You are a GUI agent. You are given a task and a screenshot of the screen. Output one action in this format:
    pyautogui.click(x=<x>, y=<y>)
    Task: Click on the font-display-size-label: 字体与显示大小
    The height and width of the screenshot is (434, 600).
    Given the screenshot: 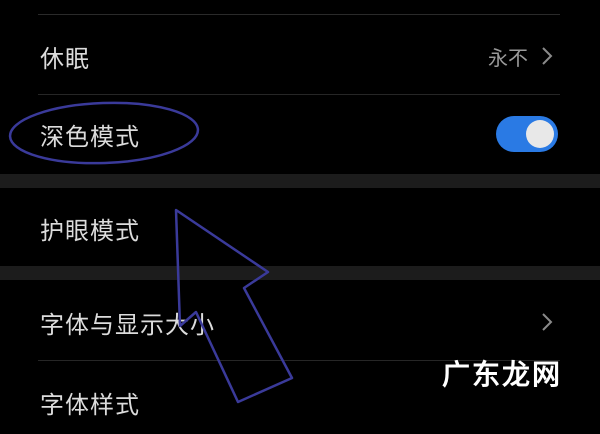 What is the action you would take?
    pyautogui.click(x=127, y=324)
    